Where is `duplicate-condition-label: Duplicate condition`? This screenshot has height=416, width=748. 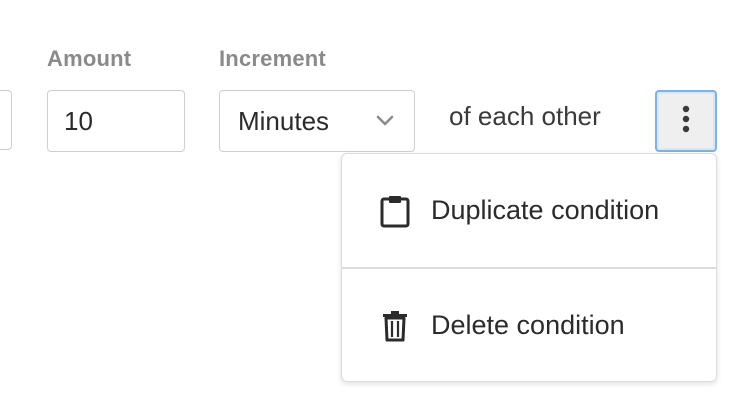
duplicate-condition-label: Duplicate condition is located at coordinates (545, 210).